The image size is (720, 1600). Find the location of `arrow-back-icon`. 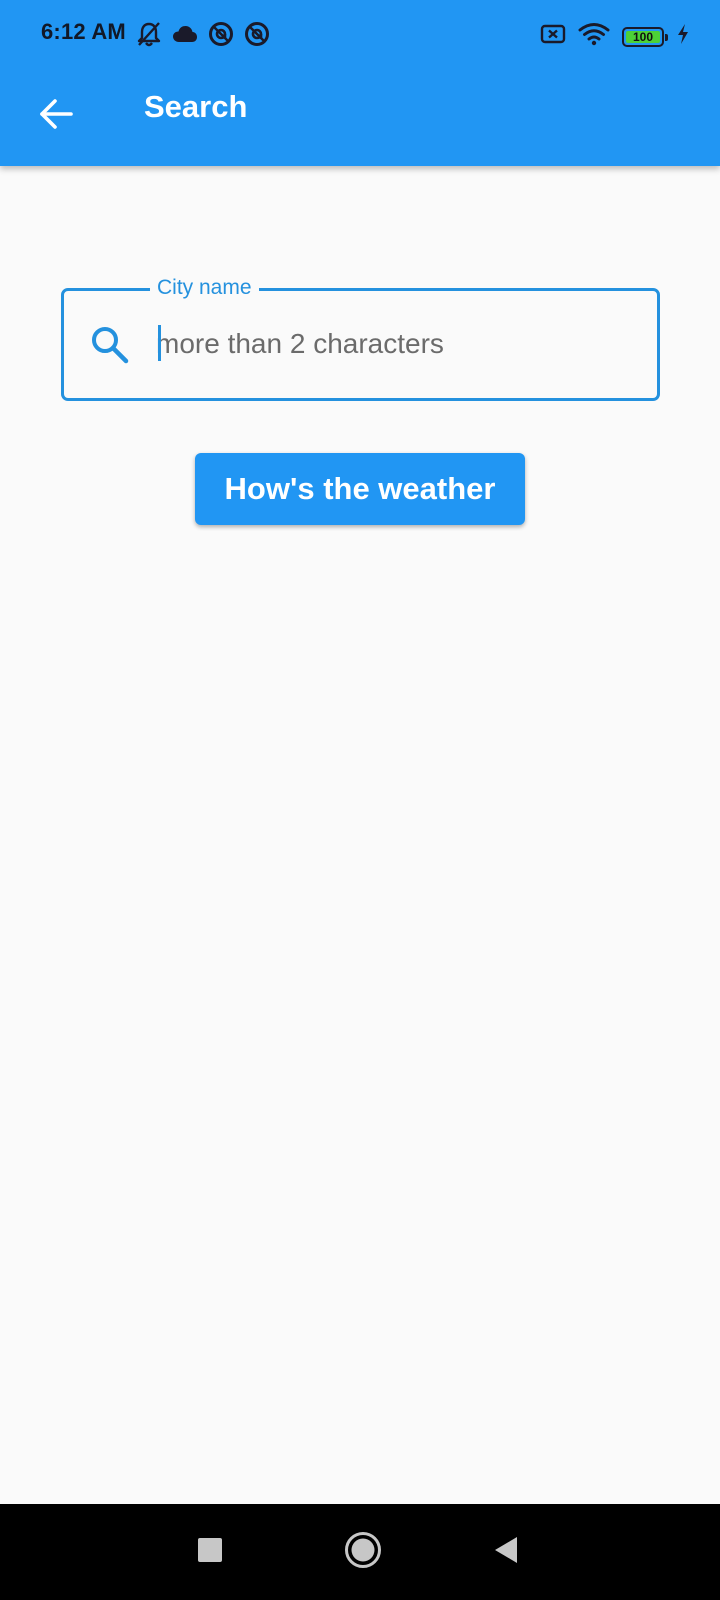

arrow-back-icon is located at coordinates (56, 116).